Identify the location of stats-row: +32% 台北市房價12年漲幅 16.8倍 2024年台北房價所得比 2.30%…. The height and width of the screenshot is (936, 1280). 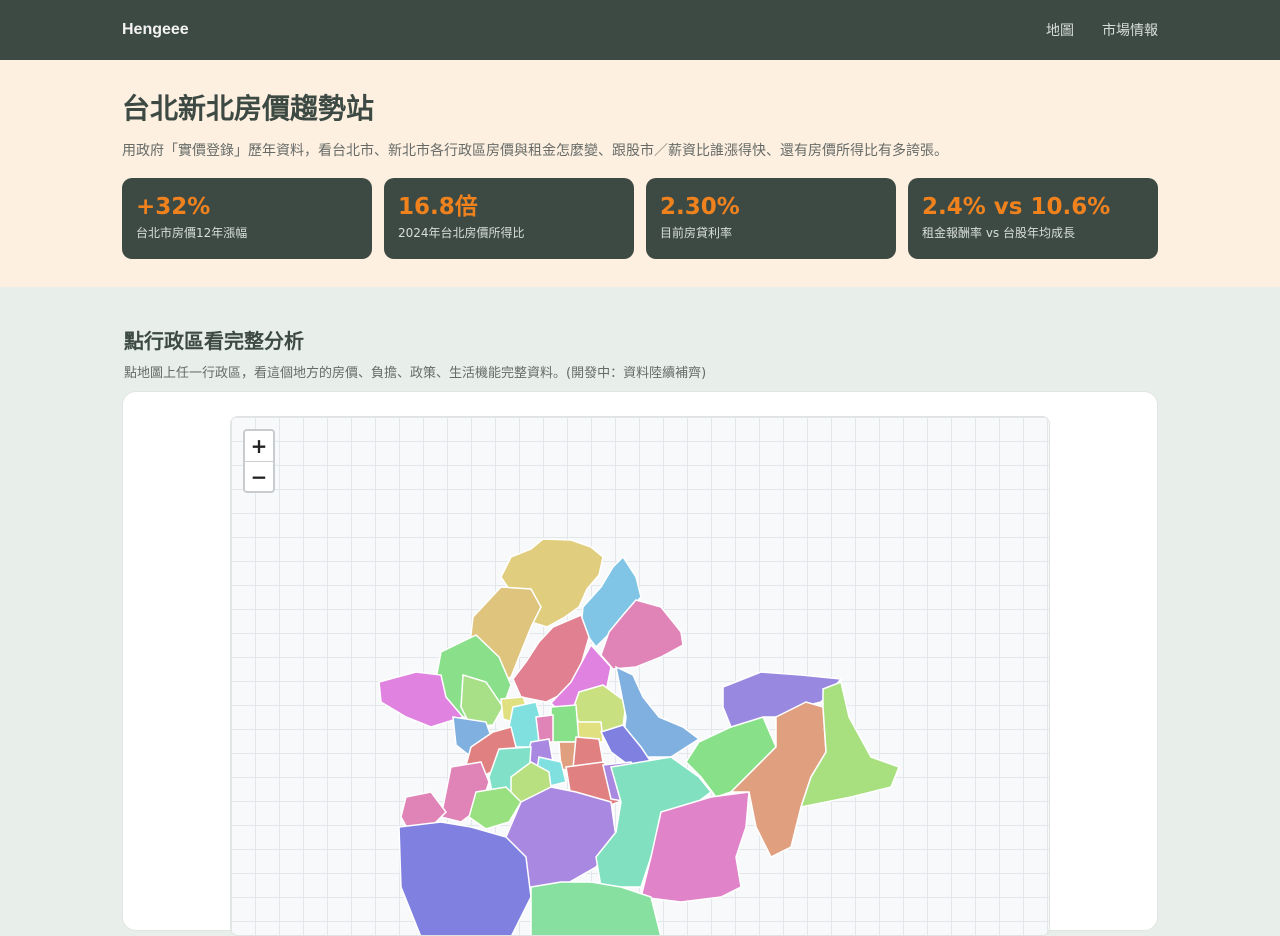
(640, 218).